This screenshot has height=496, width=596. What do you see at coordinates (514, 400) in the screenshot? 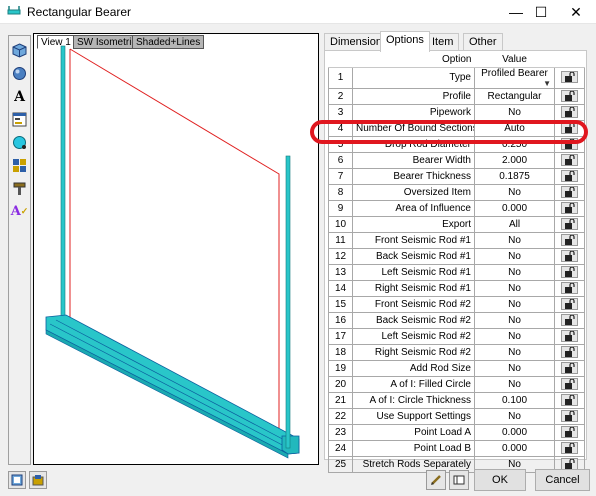
I see `option-value: 0.100` at bounding box center [514, 400].